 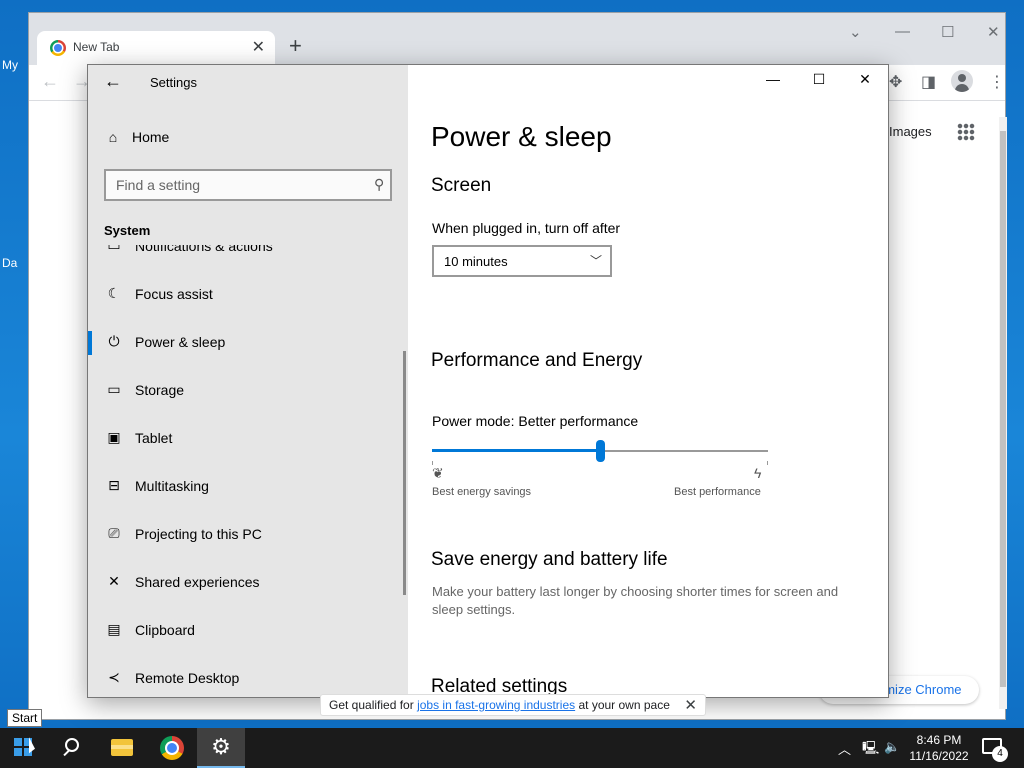 What do you see at coordinates (114, 581) in the screenshot?
I see `shared-experiences-icon: ✕` at bounding box center [114, 581].